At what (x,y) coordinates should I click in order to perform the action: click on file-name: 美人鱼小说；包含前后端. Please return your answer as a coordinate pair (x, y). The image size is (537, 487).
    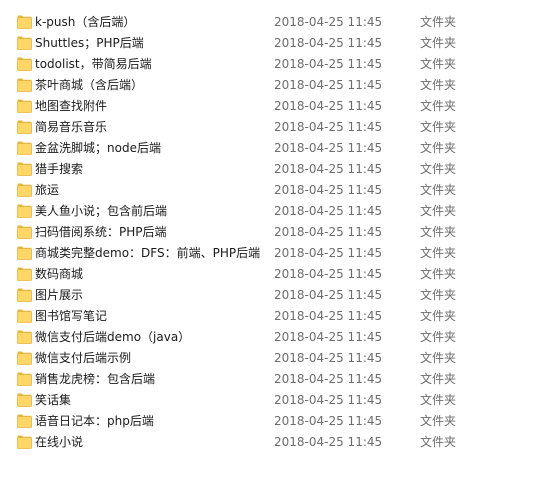
    Looking at the image, I should click on (101, 211).